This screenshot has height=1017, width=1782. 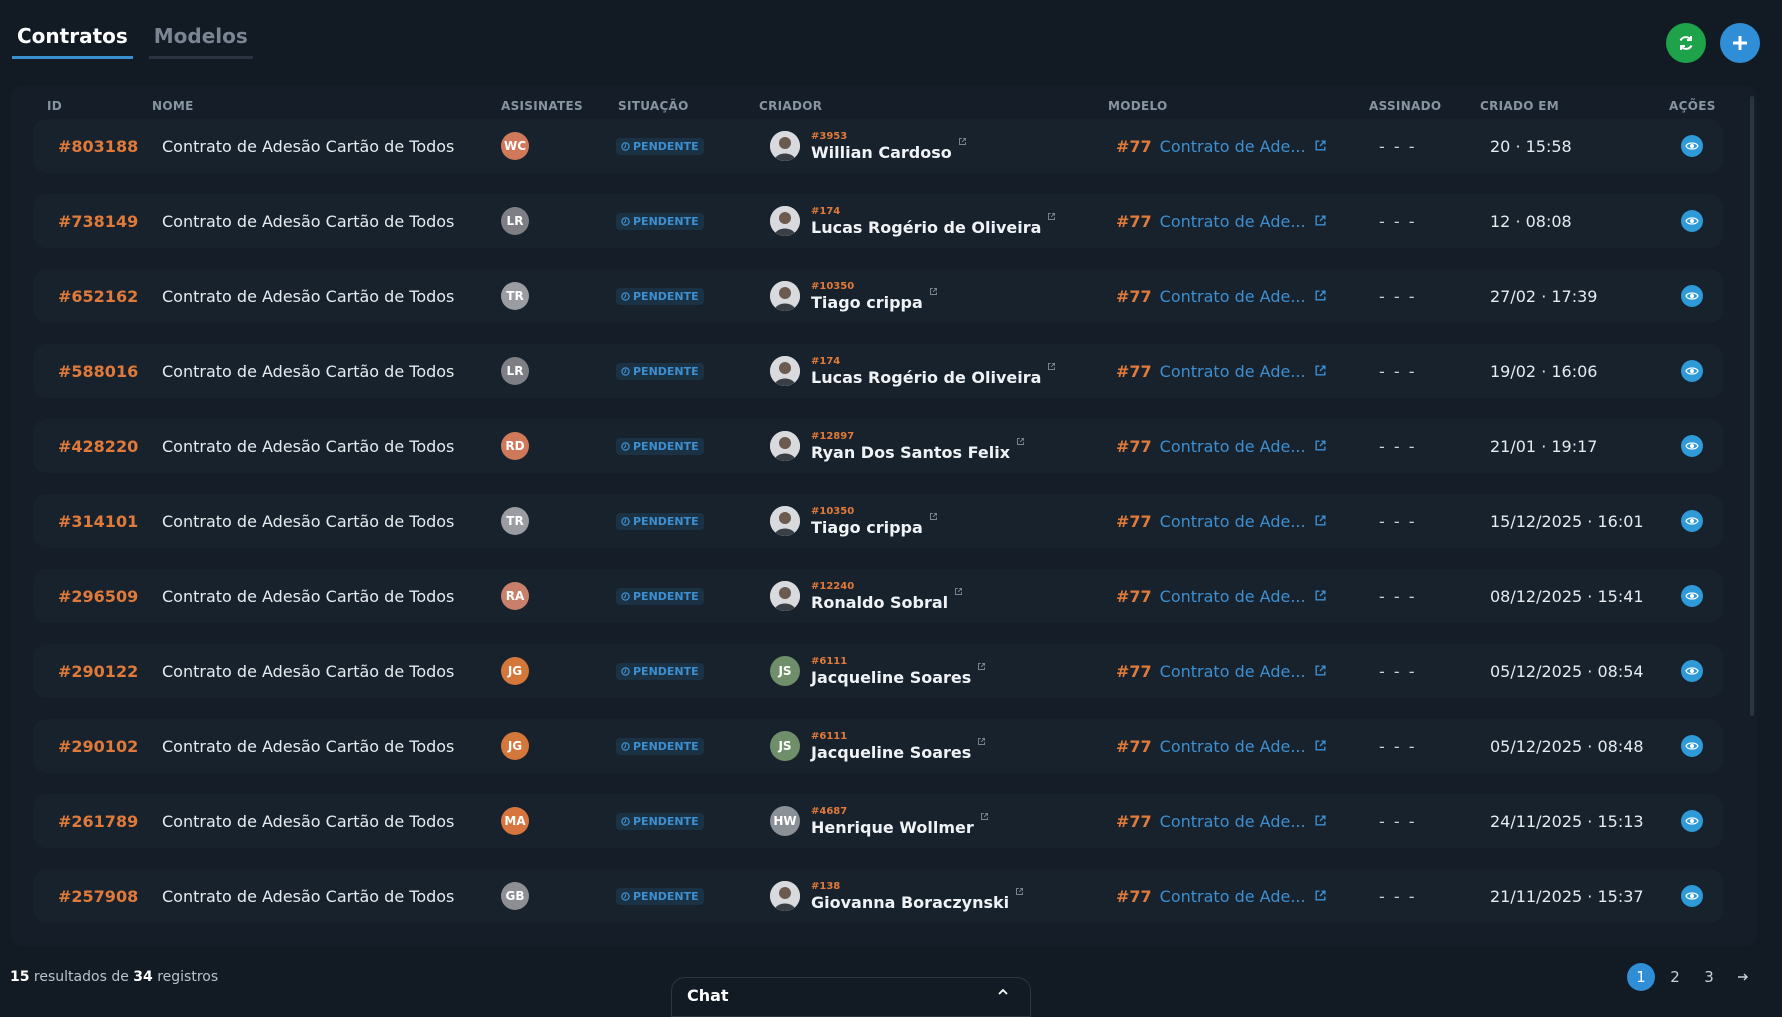 I want to click on contract-id: #652162, so click(x=98, y=296).